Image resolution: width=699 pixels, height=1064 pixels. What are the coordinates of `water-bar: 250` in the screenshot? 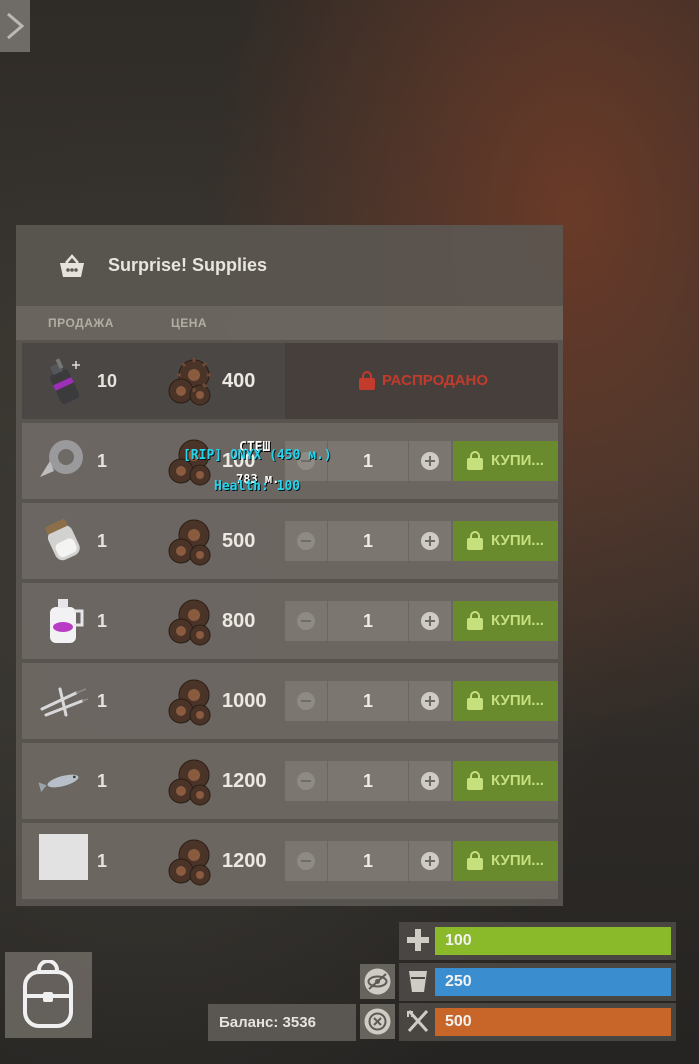 It's located at (553, 982).